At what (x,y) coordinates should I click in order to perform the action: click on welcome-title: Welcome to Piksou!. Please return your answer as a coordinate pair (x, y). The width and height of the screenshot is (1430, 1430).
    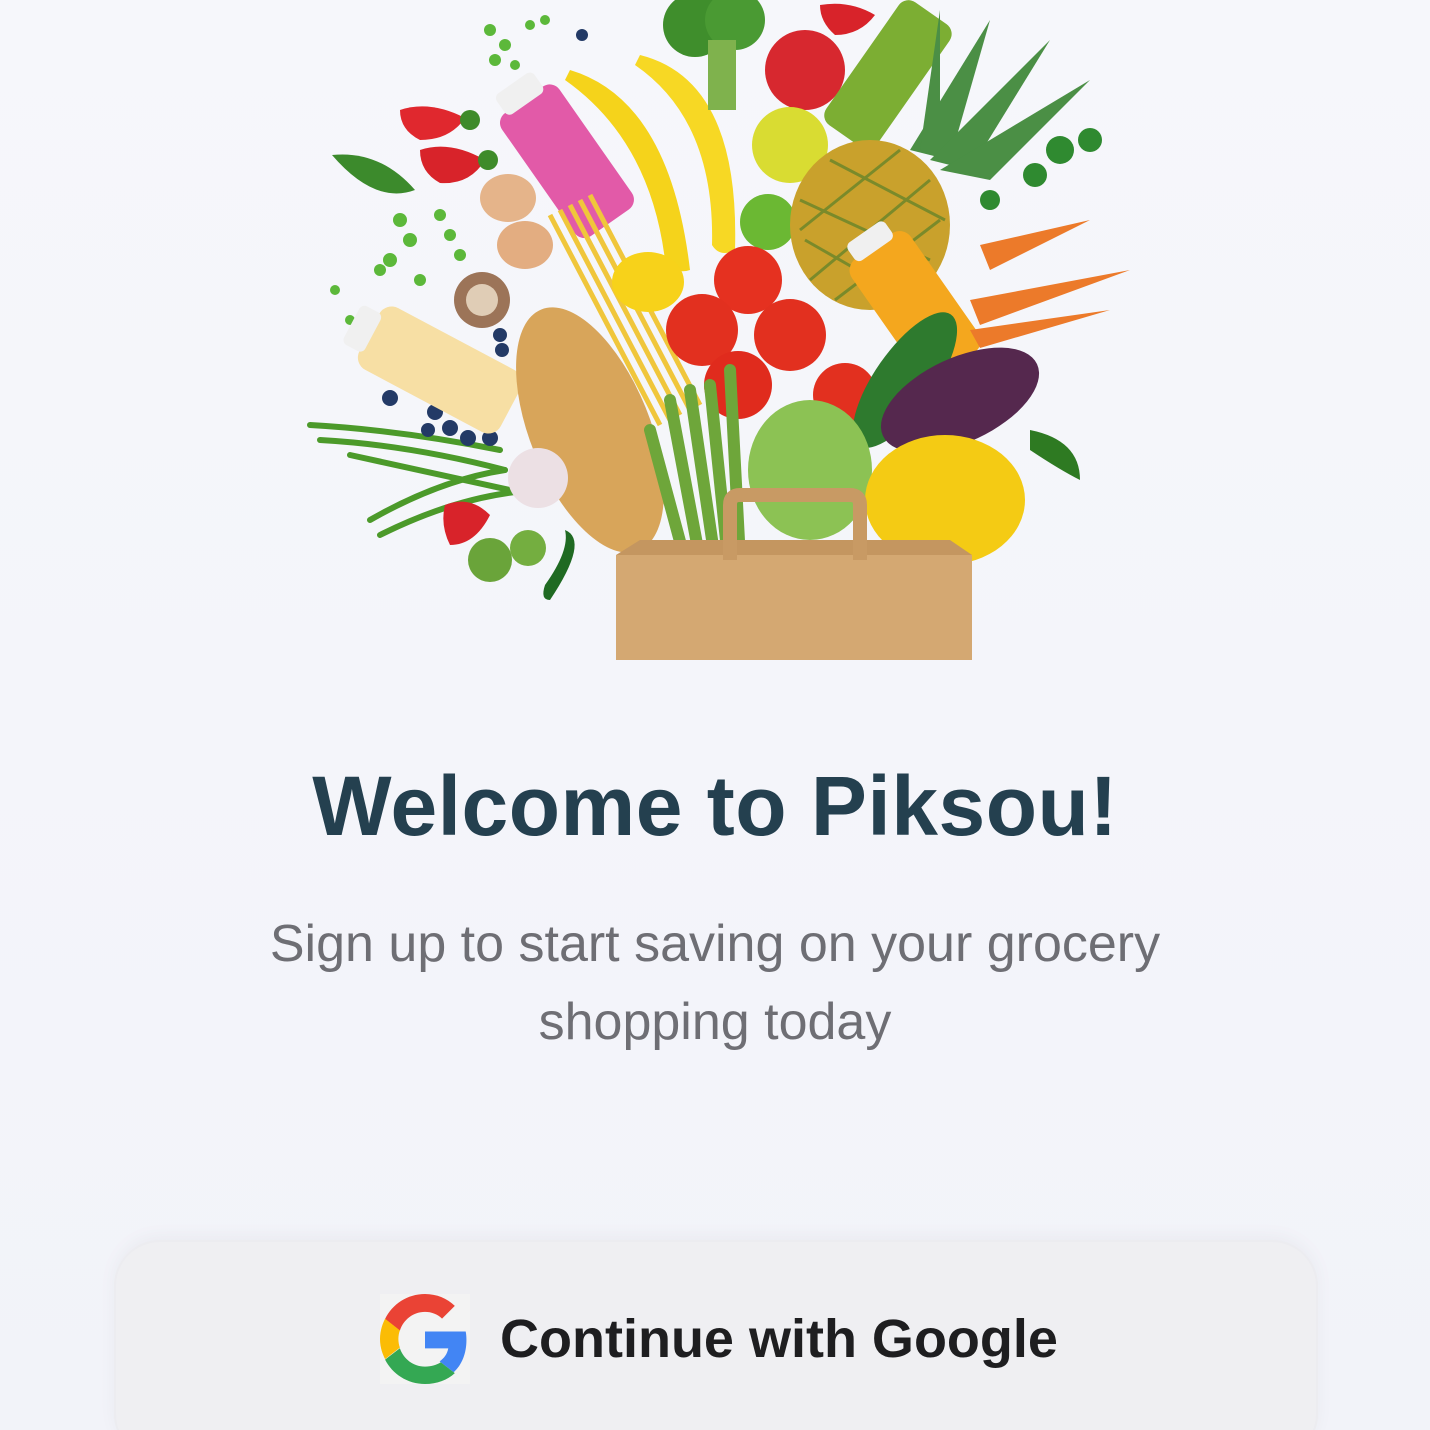
    Looking at the image, I should click on (715, 806).